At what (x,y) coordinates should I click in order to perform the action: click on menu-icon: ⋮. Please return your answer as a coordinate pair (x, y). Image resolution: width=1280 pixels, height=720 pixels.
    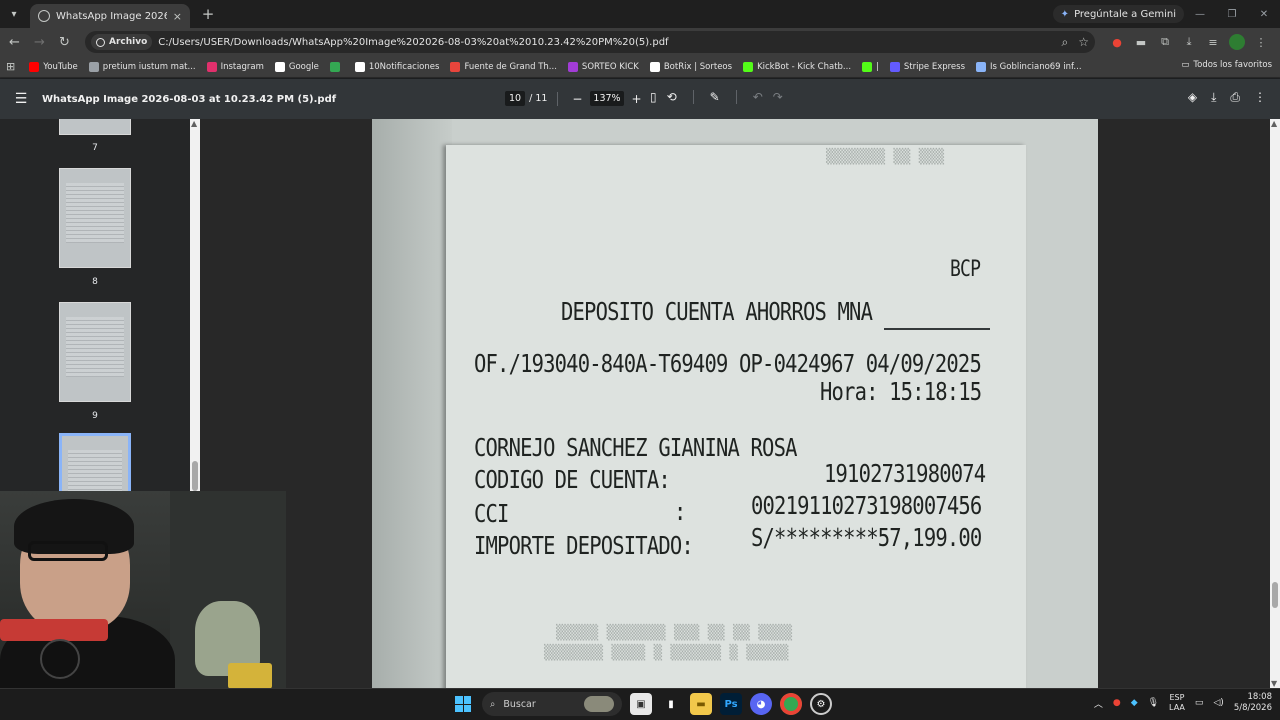
    Looking at the image, I should click on (1261, 42).